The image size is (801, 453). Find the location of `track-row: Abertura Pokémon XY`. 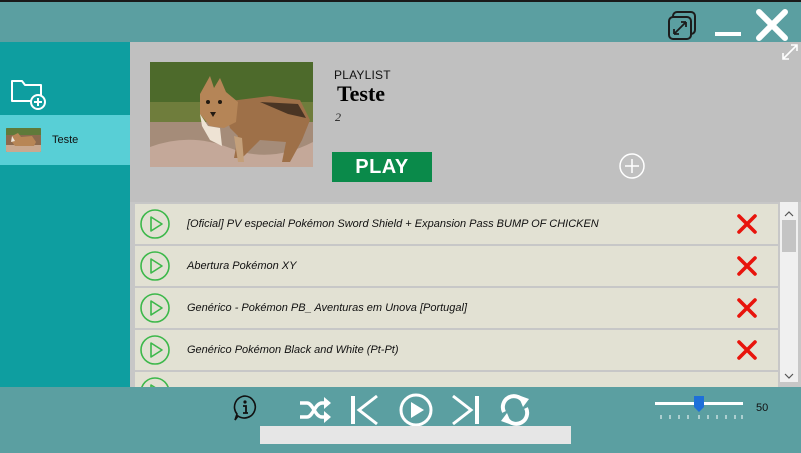

track-row: Abertura Pokémon XY is located at coordinates (456, 266).